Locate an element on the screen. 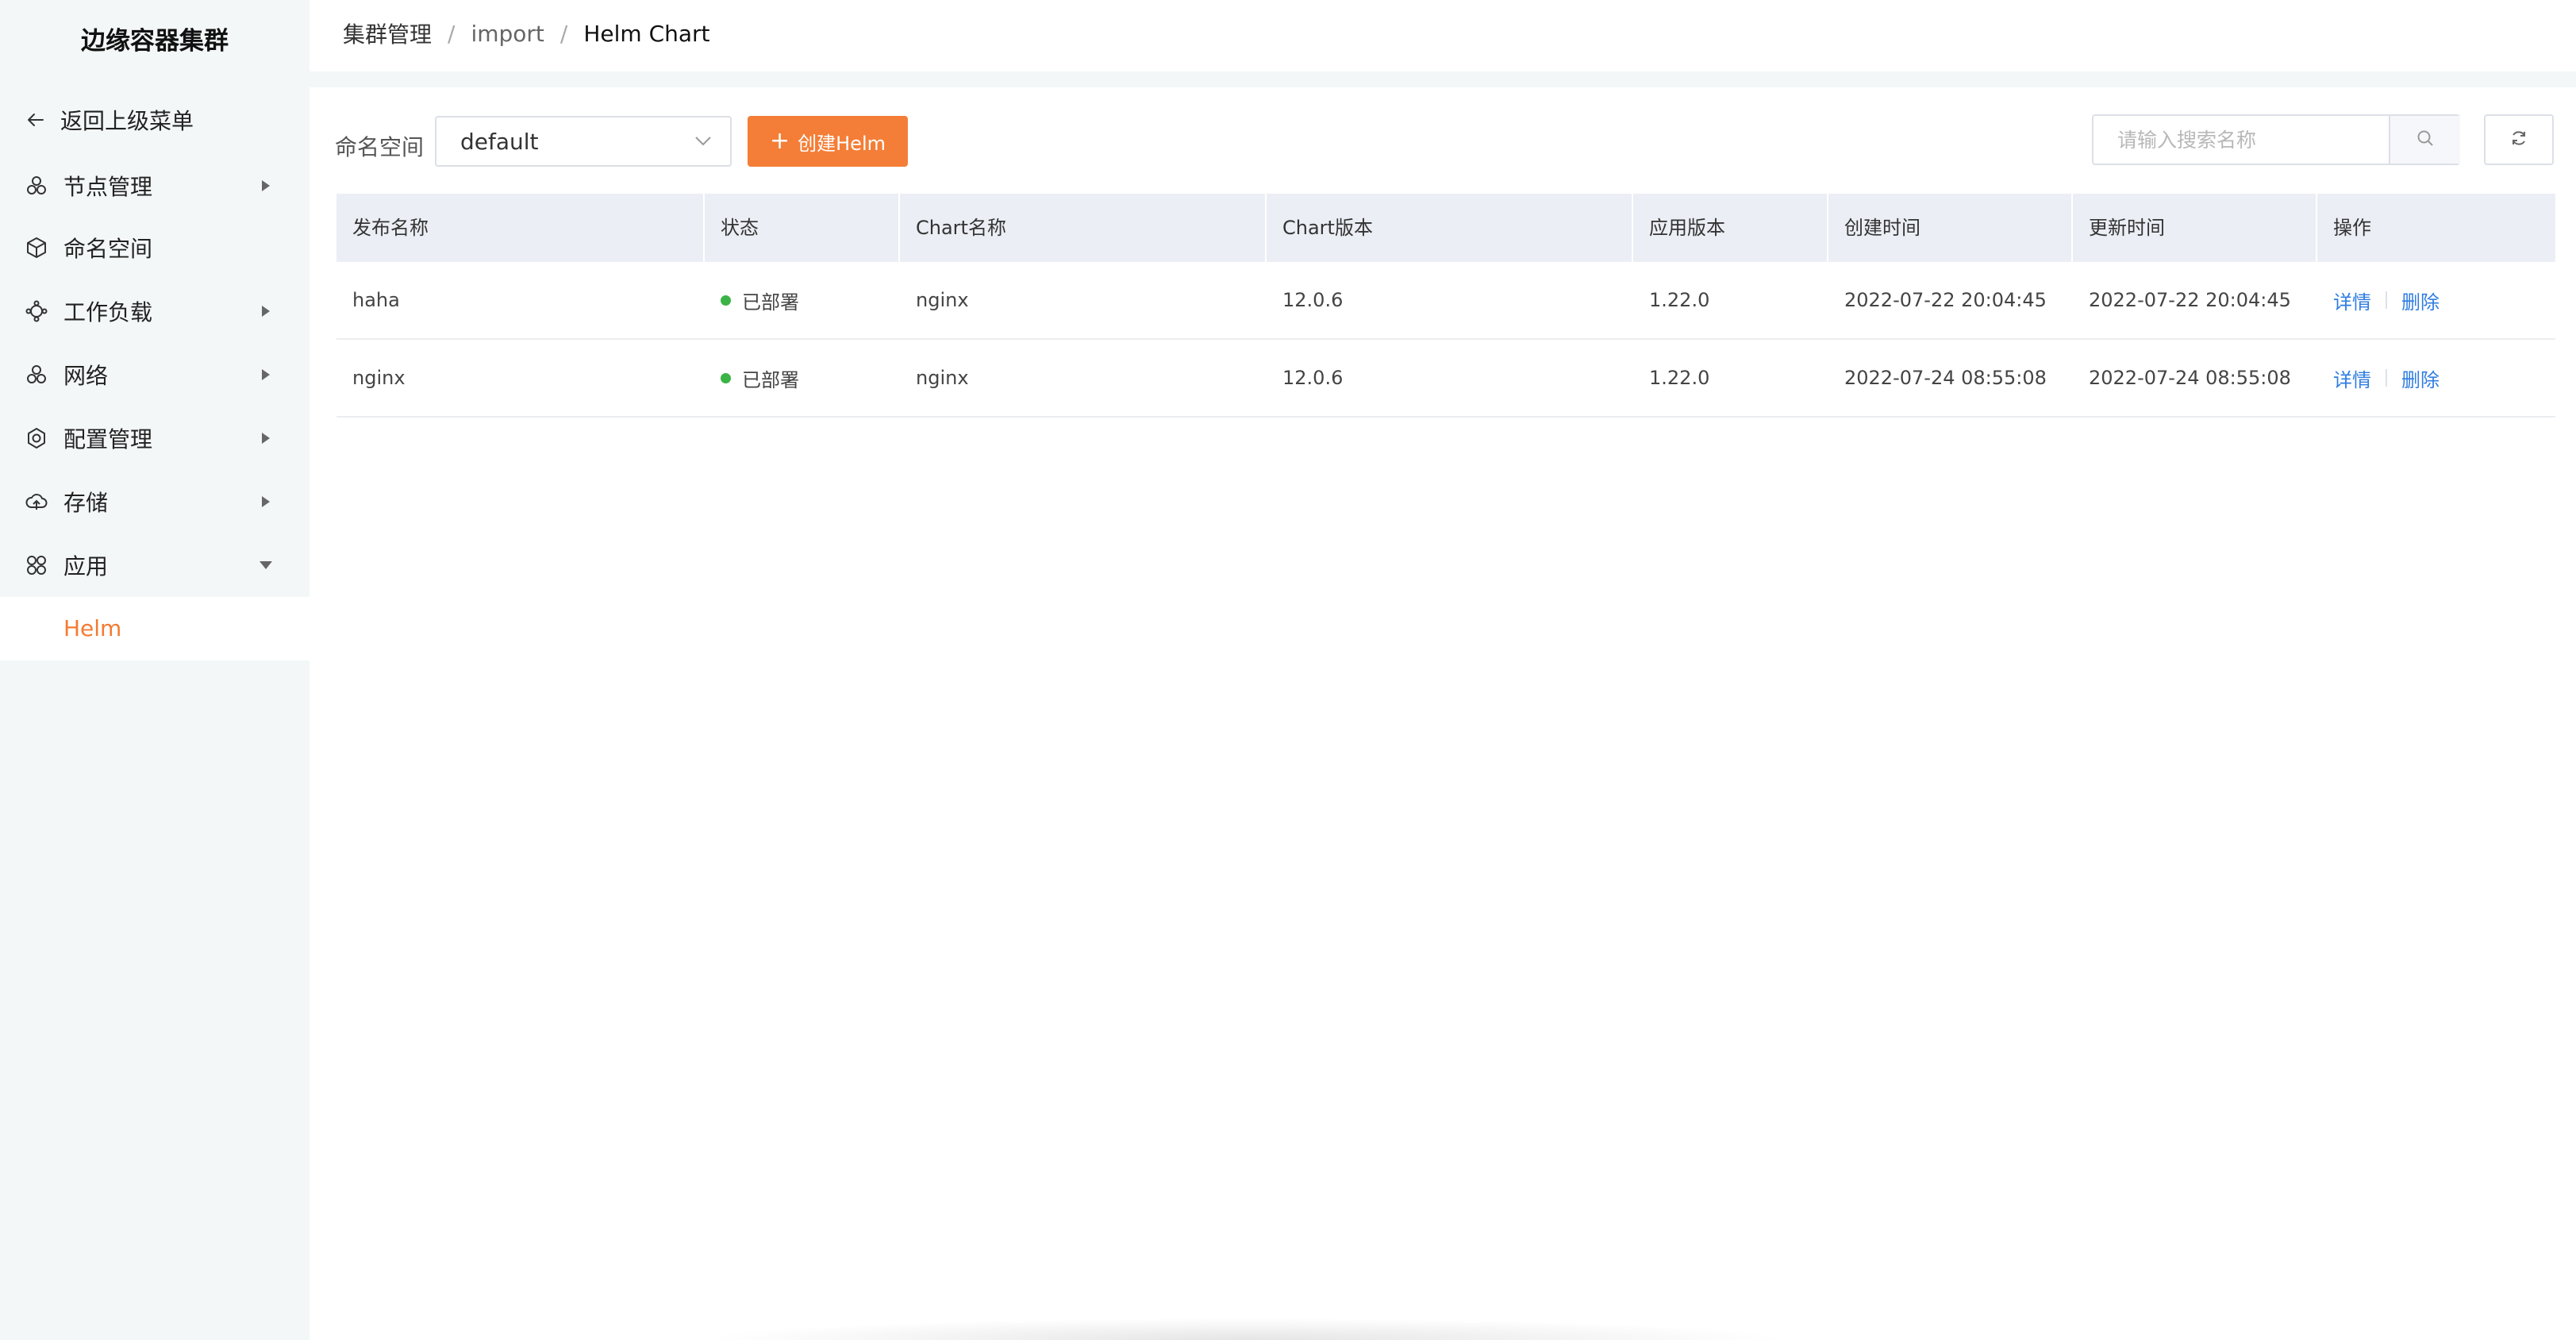 The height and width of the screenshot is (1340, 2576). namespace-label: 命名空间 is located at coordinates (380, 147).